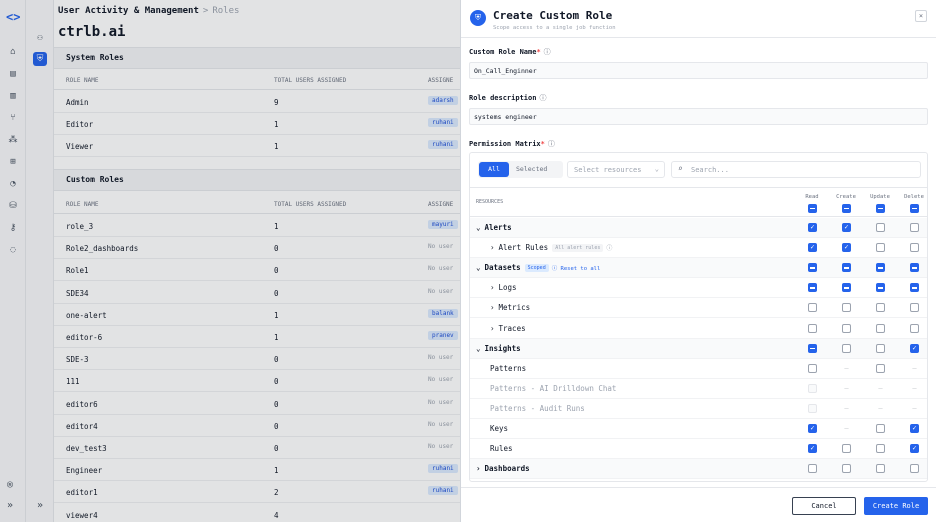 Image resolution: width=936 pixels, height=522 pixels. What do you see at coordinates (846, 208) in the screenshot?
I see `select-all-create-checkbox` at bounding box center [846, 208].